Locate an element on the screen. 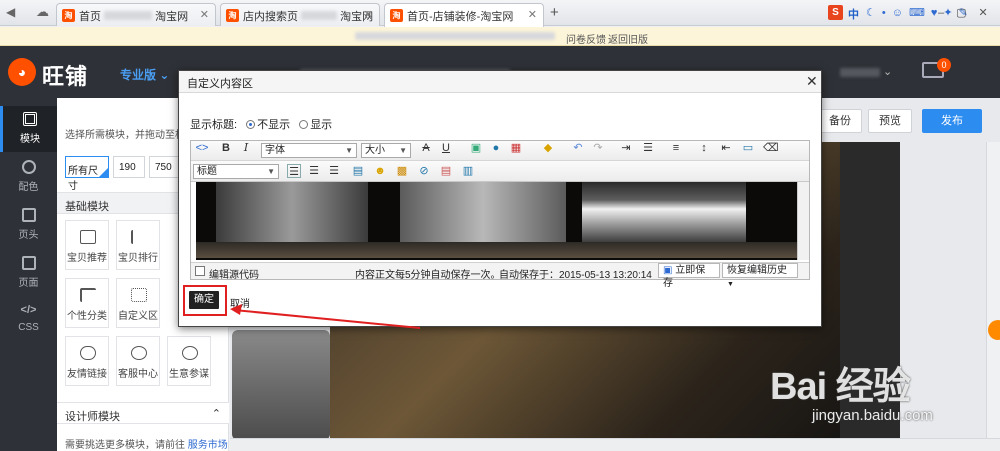 The width and height of the screenshot is (1000, 451). chevron-down-icon: ▼ is located at coordinates (271, 171).